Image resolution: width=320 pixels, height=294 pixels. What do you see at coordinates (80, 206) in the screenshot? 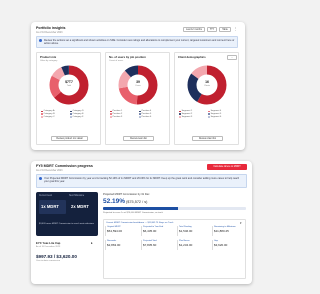
I see `next-level-value: 2x MDRT` at bounding box center [80, 206].